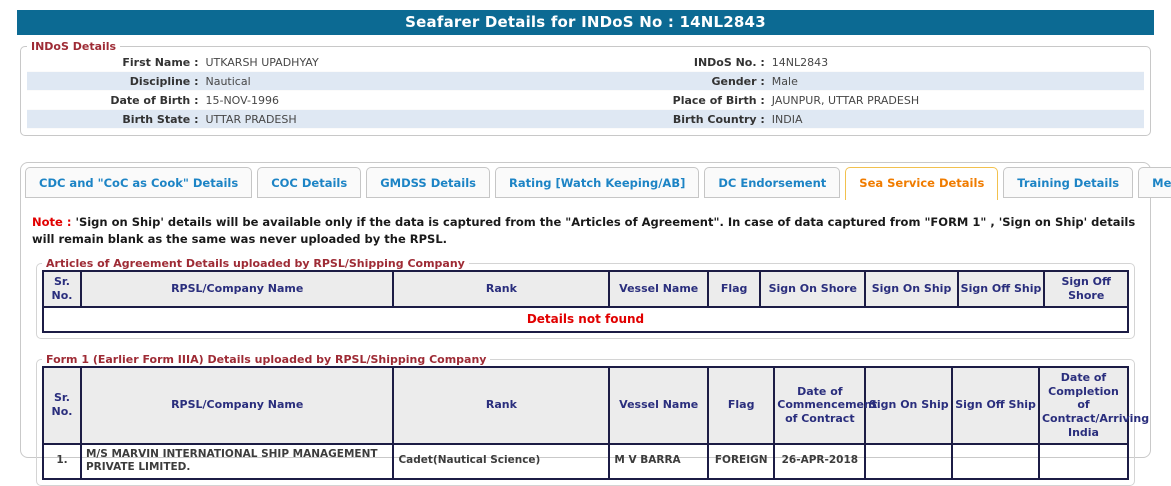 This screenshot has height=486, width=1171. Describe the element at coordinates (1083, 461) in the screenshot. I see `cell-date-completion` at that location.